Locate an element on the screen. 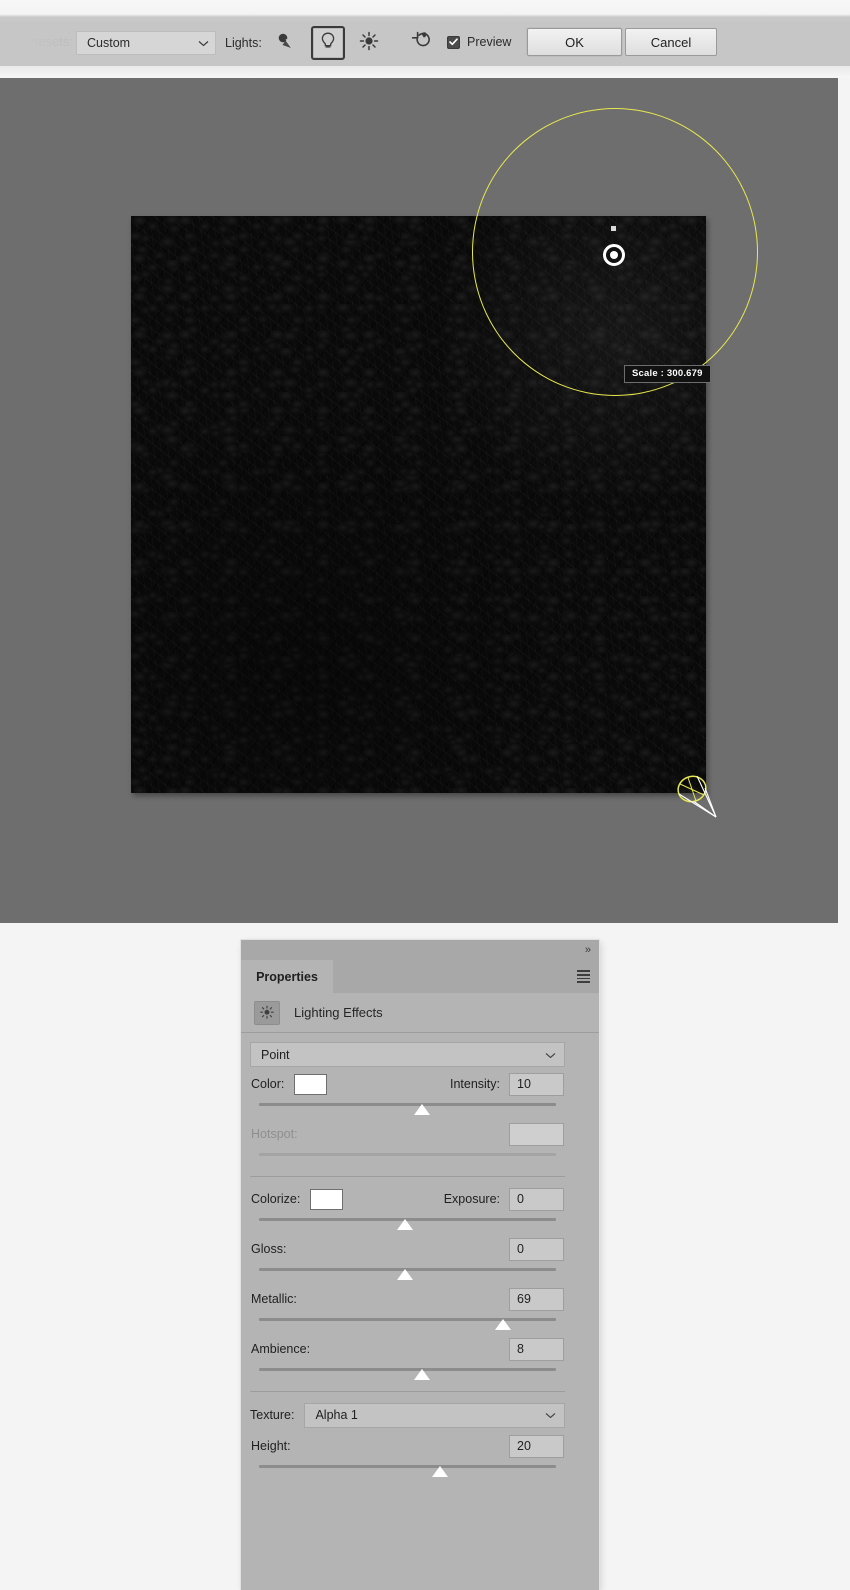  spot-light-button is located at coordinates (286, 43).